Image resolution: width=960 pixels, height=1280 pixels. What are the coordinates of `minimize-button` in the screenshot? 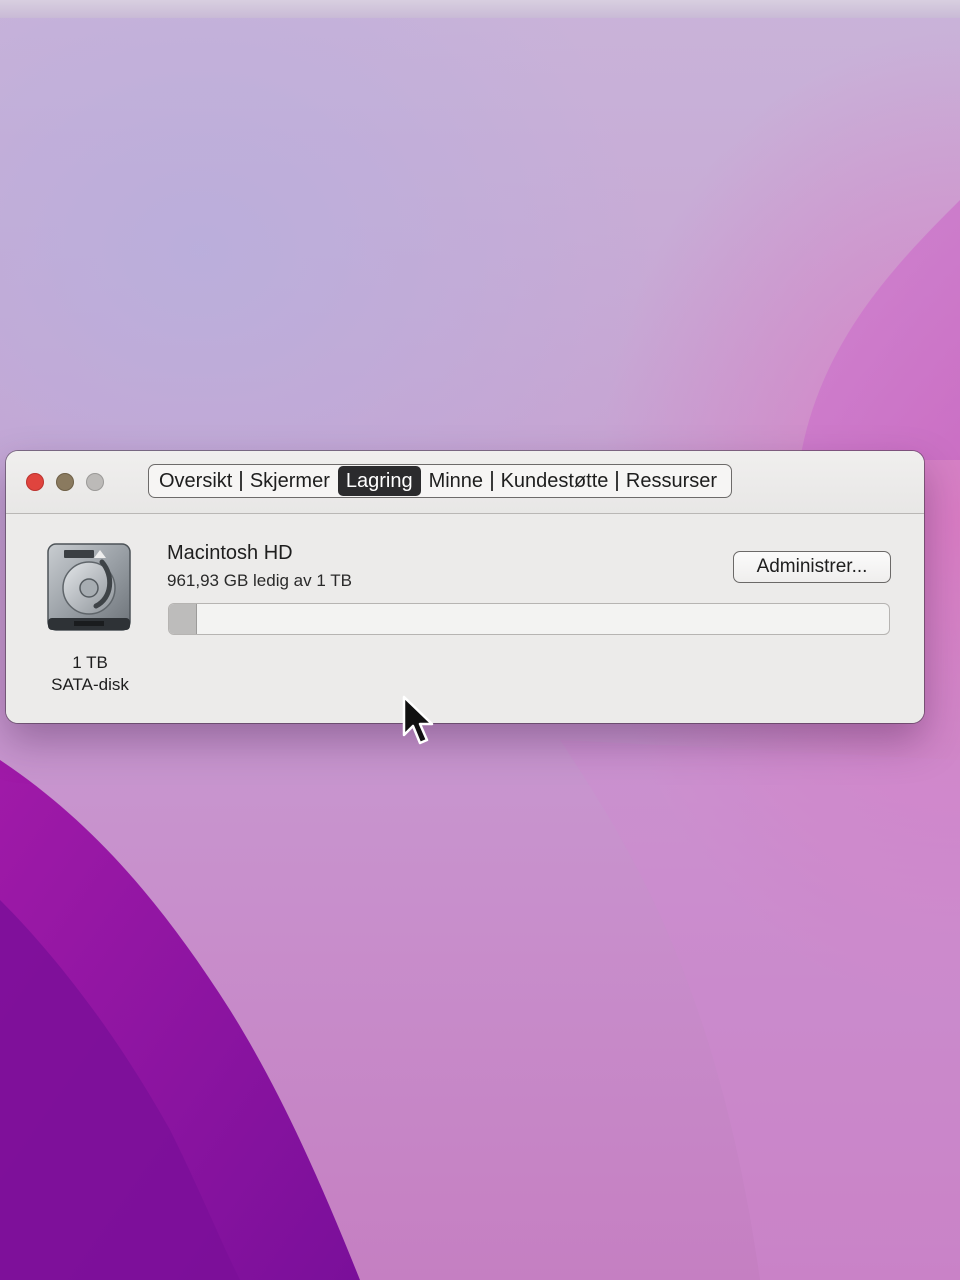 It's located at (65, 482).